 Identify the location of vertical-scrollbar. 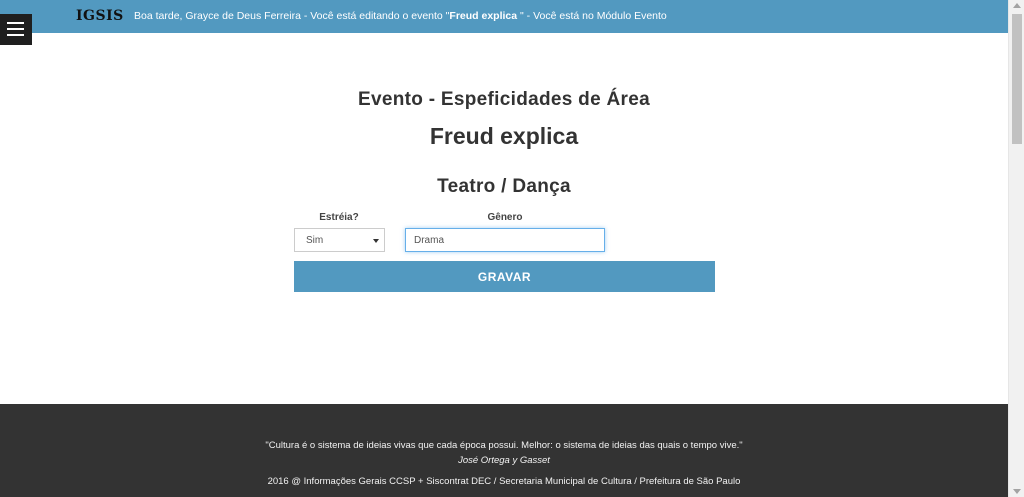
(1016, 248).